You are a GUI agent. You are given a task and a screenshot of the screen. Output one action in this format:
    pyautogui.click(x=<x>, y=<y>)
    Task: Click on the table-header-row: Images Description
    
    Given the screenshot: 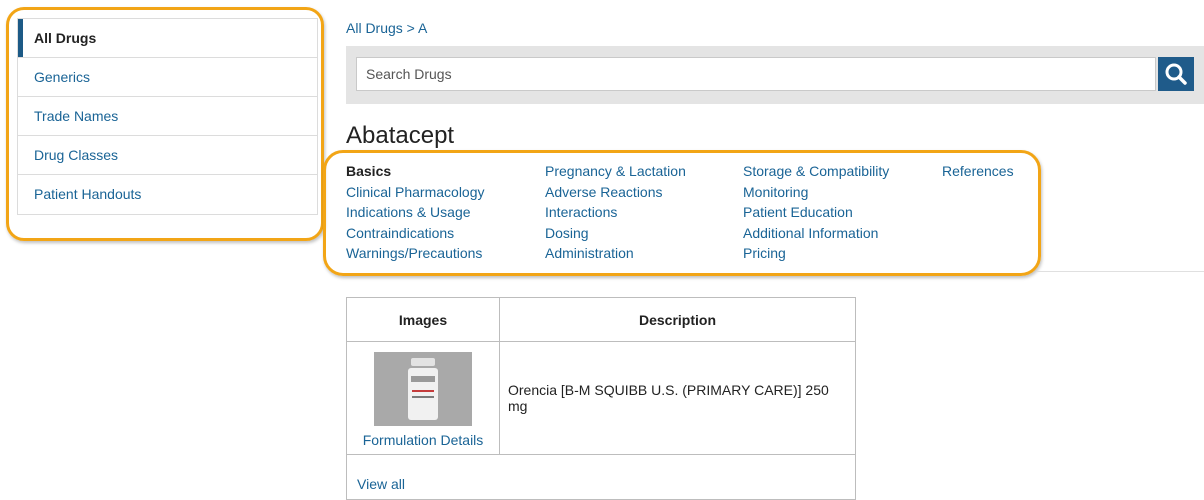 What is the action you would take?
    pyautogui.click(x=601, y=319)
    